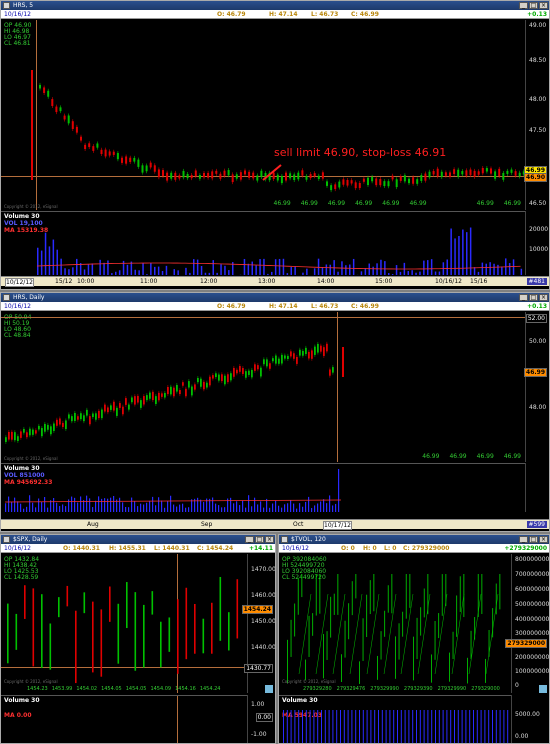 Image resolution: width=550 pixels, height=744 pixels. Describe the element at coordinates (308, 539) in the screenshot. I see `window-title: $TVOL, 120` at that location.